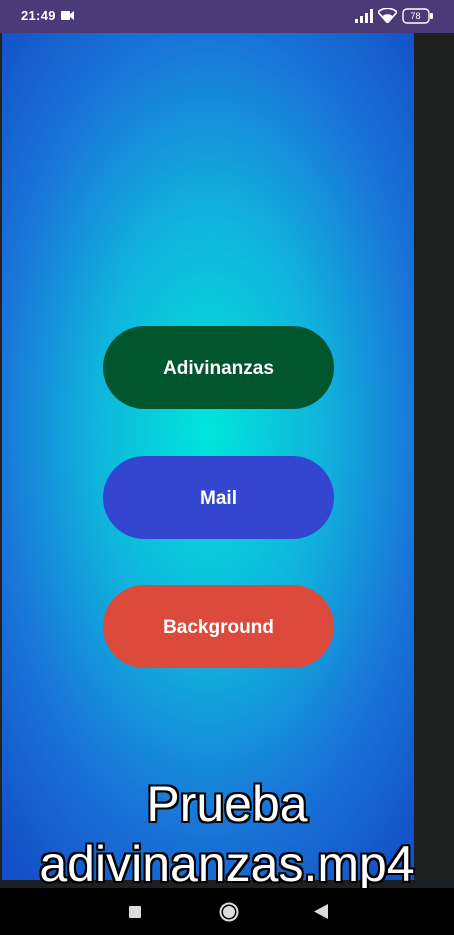  Describe the element at coordinates (227, 804) in the screenshot. I see `video-caption-line1: Prueba` at that location.